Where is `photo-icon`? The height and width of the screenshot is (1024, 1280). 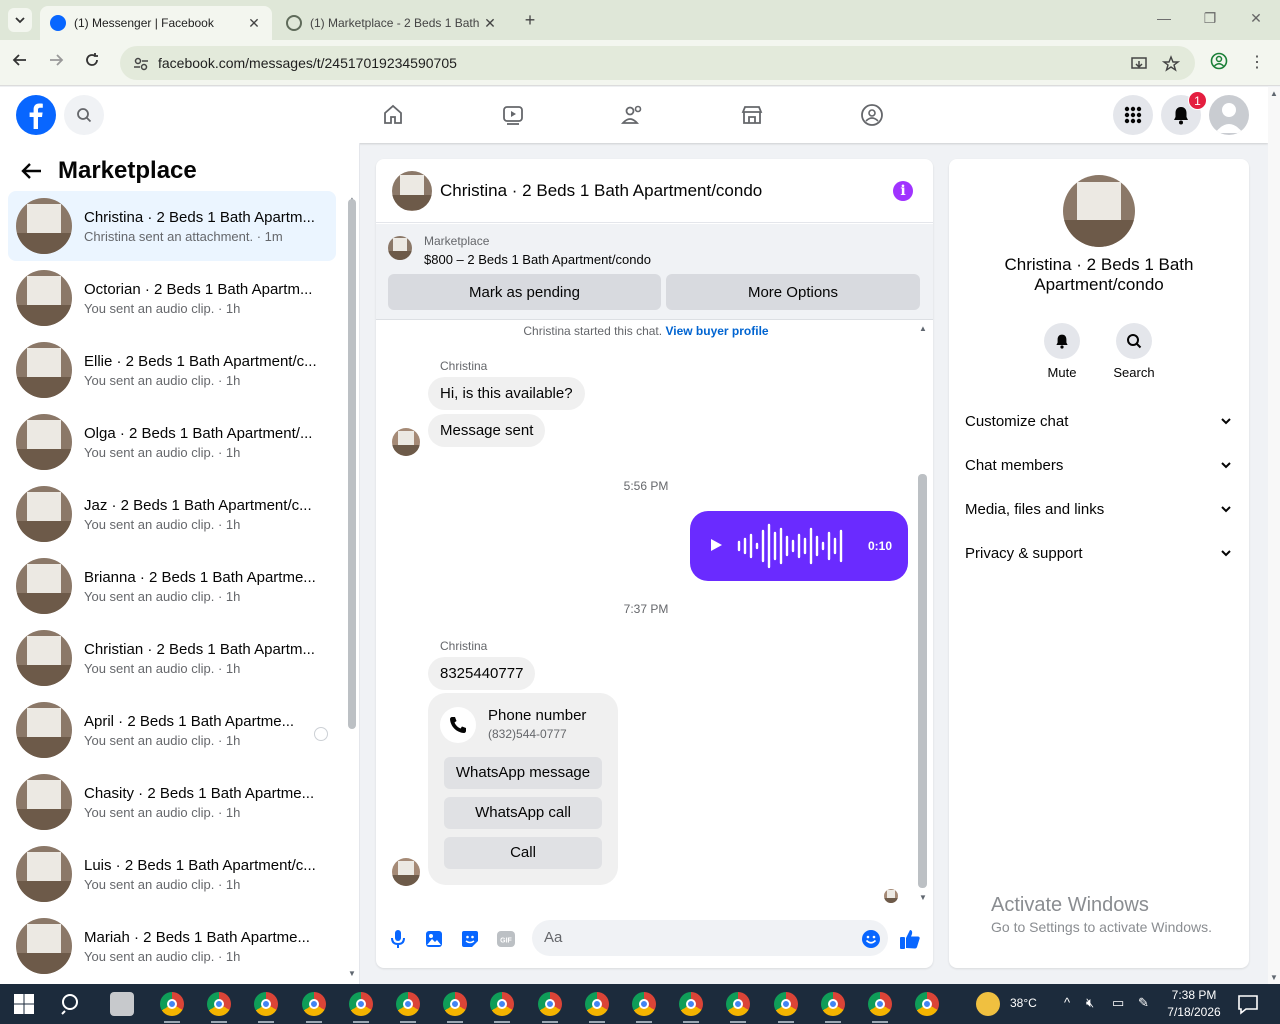
photo-icon is located at coordinates (434, 939).